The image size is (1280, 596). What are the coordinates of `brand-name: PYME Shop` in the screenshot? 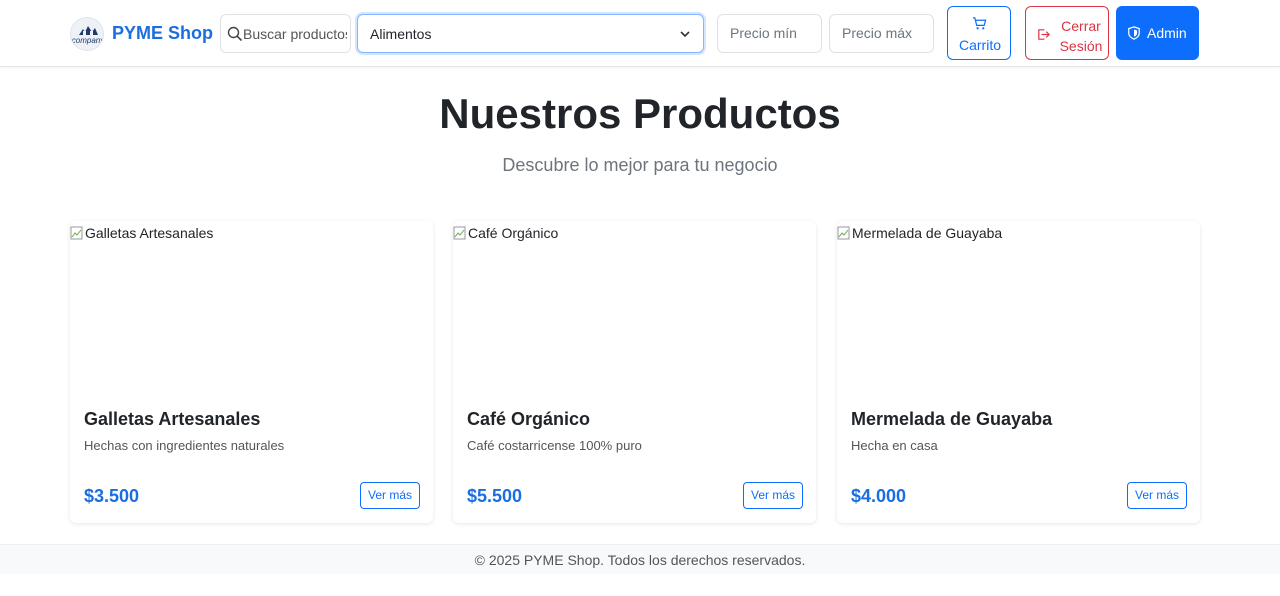 It's located at (162, 33).